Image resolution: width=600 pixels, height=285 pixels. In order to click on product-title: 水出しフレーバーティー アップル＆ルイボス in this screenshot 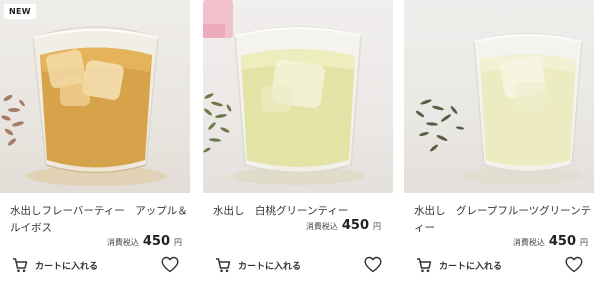, I will do `click(99, 220)`.